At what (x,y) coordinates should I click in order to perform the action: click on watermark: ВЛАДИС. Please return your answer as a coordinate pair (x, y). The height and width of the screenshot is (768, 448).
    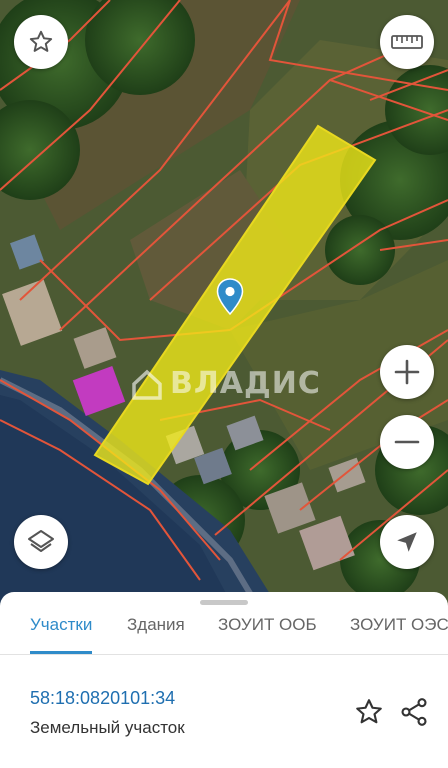
    Looking at the image, I should click on (225, 383).